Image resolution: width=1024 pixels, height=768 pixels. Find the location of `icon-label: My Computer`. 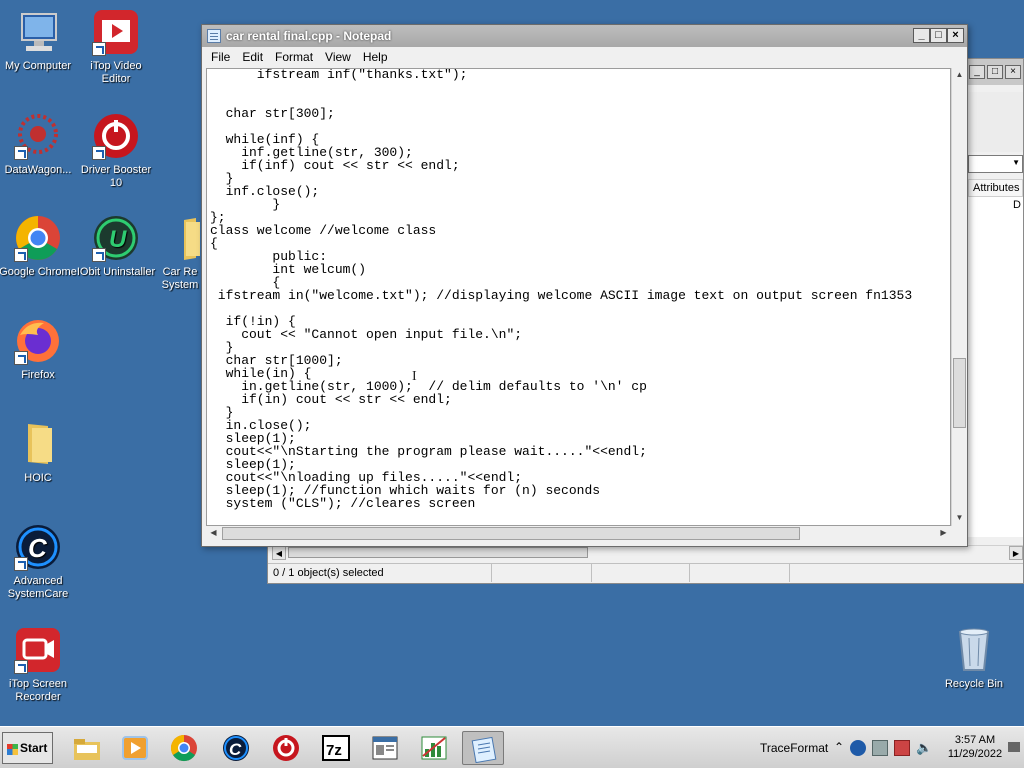

icon-label: My Computer is located at coordinates (38, 66).